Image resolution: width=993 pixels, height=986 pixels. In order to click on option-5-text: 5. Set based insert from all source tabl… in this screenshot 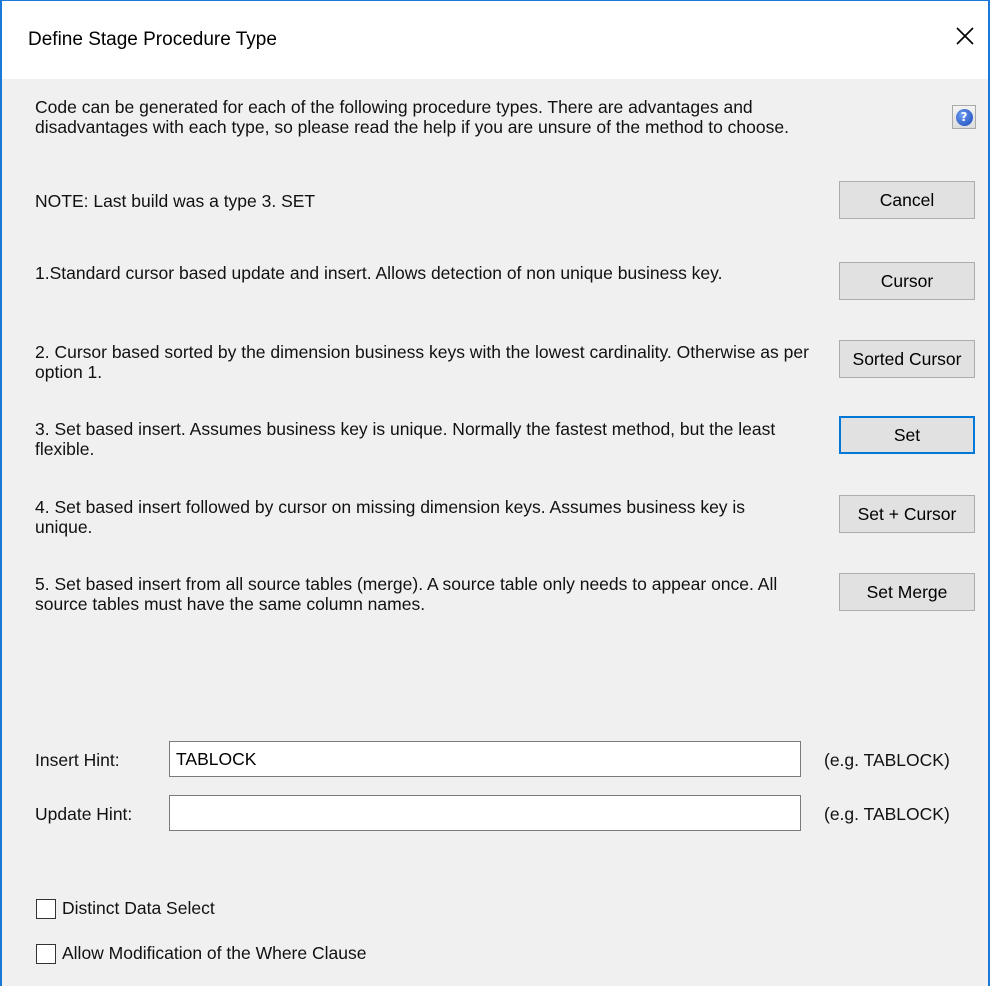, I will do `click(406, 594)`.